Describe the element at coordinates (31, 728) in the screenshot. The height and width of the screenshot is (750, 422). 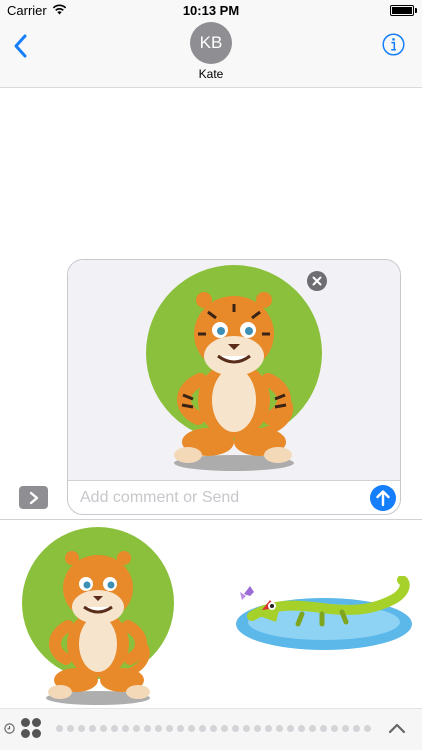
I see `apps-grid-icon` at that location.